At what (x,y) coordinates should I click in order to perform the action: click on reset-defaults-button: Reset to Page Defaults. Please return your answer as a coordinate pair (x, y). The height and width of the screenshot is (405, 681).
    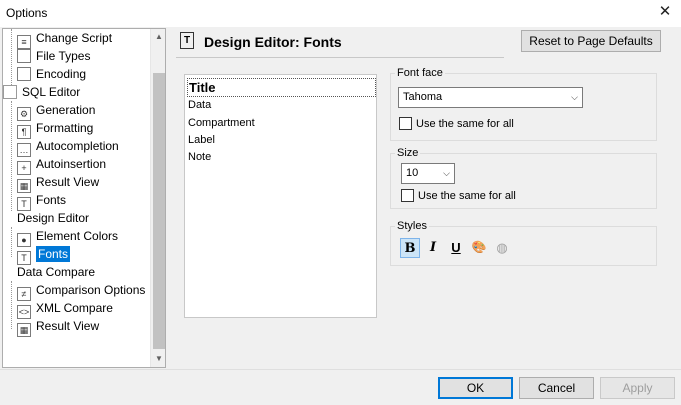
    Looking at the image, I should click on (591, 41).